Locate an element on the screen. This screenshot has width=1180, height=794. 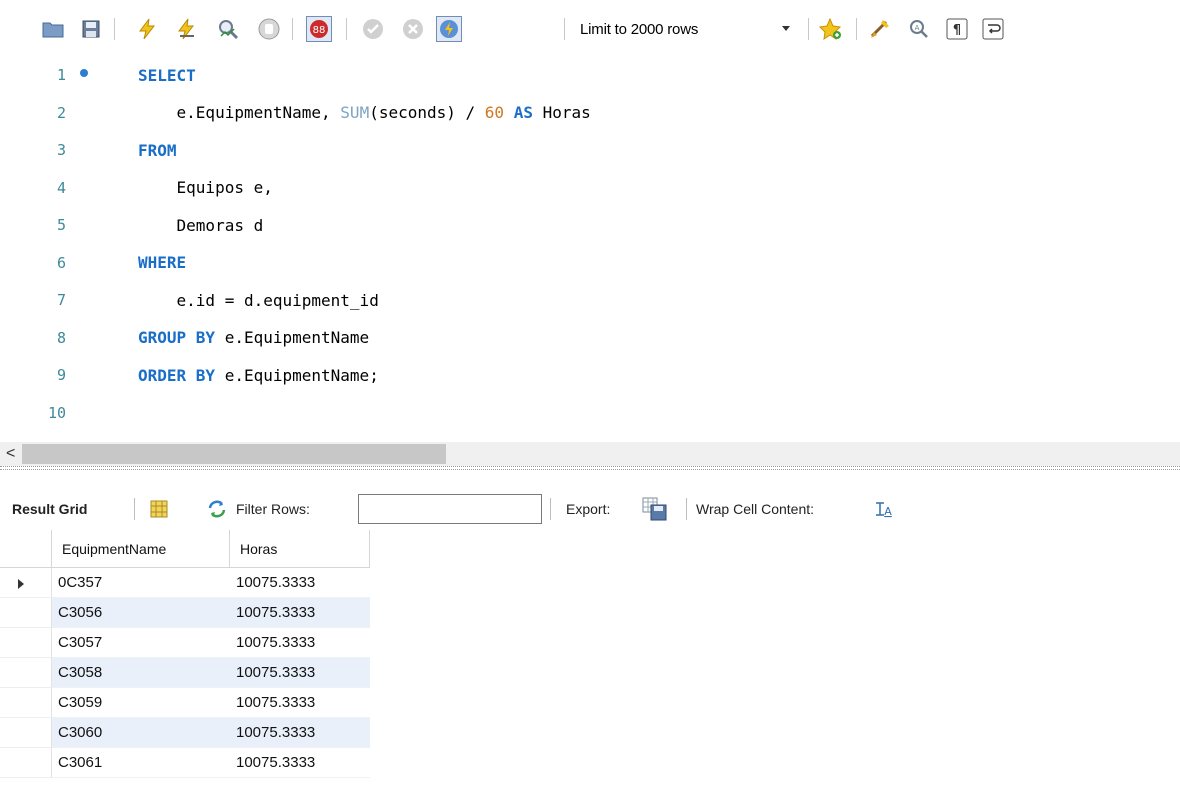
code-text: GROUP BY e.EquipmentName is located at coordinates (254, 337).